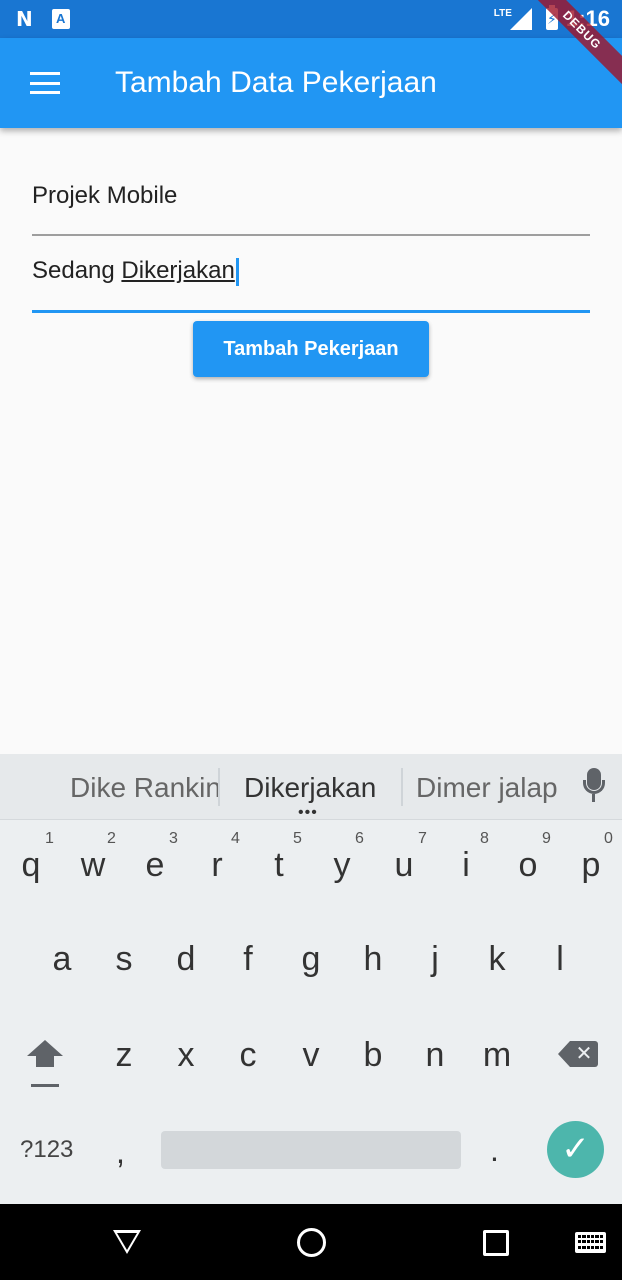 The width and height of the screenshot is (622, 1280). I want to click on key-b: b, so click(373, 1055).